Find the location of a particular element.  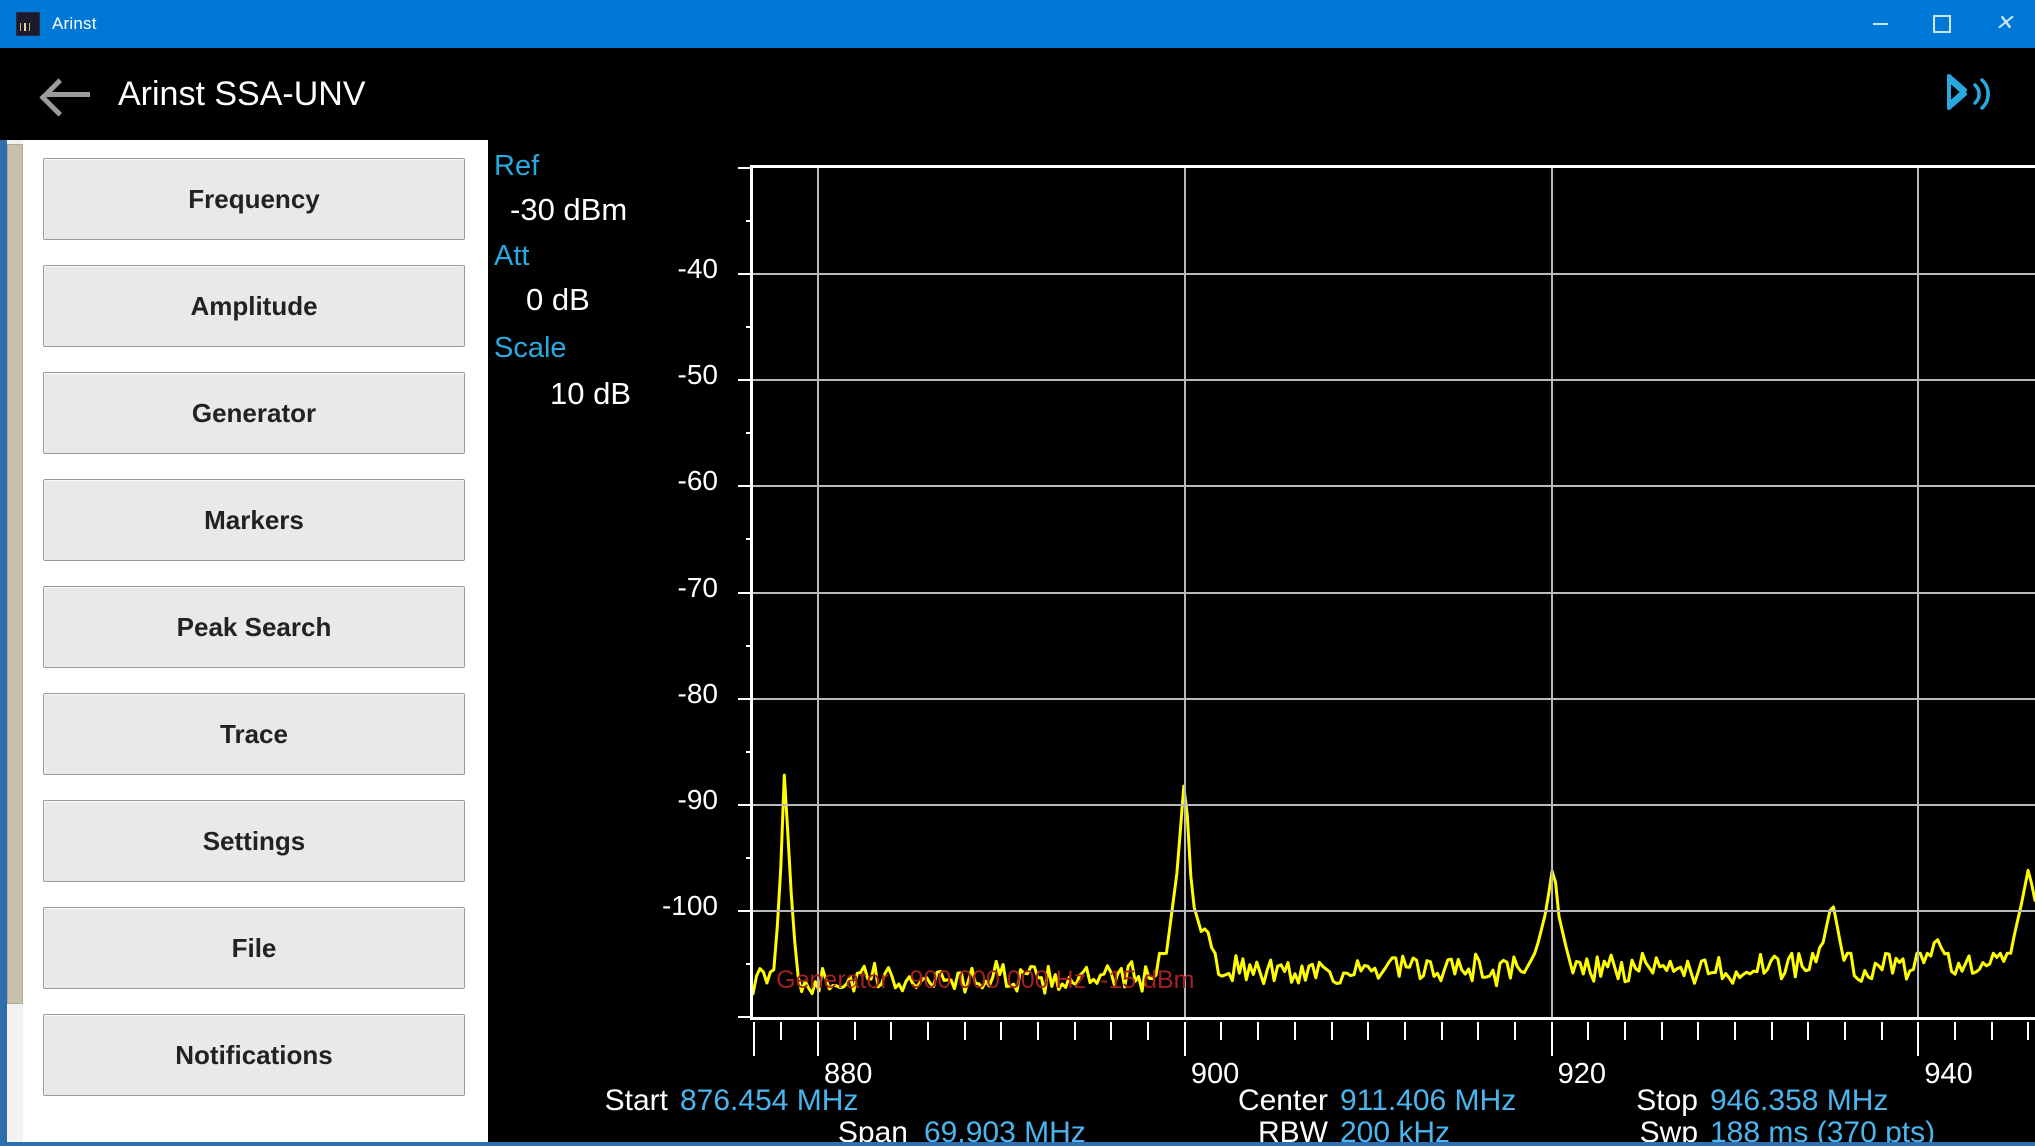

sidebar-button-markers: Markers is located at coordinates (254, 520).